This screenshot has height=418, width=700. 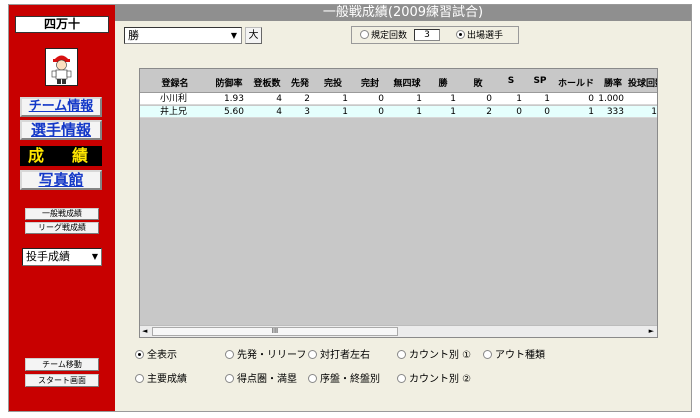 What do you see at coordinates (61, 107) in the screenshot?
I see `nav-team-info-button: チーム情報` at bounding box center [61, 107].